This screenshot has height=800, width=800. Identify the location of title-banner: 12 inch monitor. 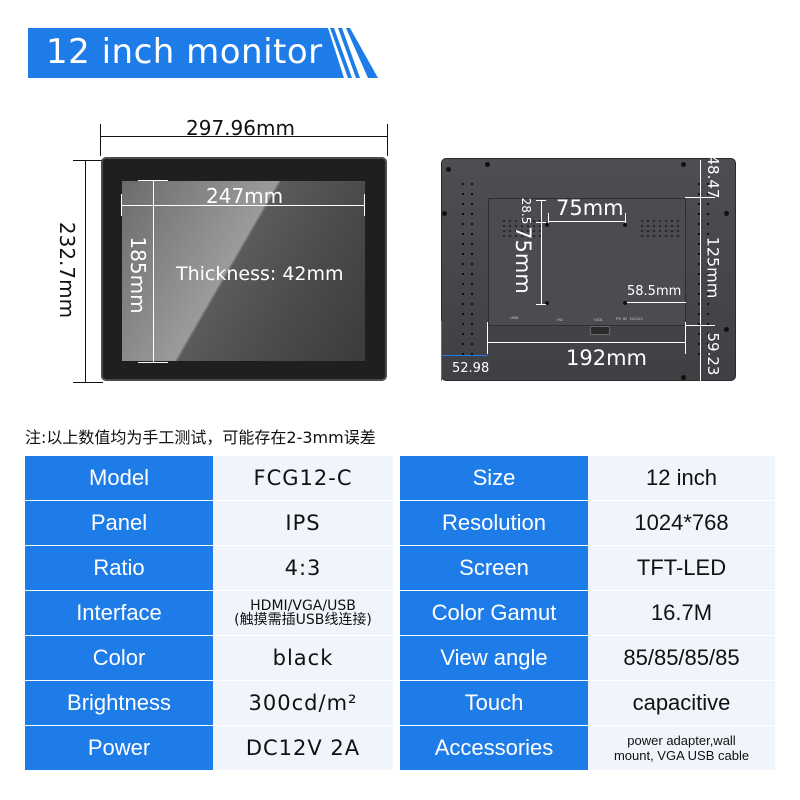
(203, 53).